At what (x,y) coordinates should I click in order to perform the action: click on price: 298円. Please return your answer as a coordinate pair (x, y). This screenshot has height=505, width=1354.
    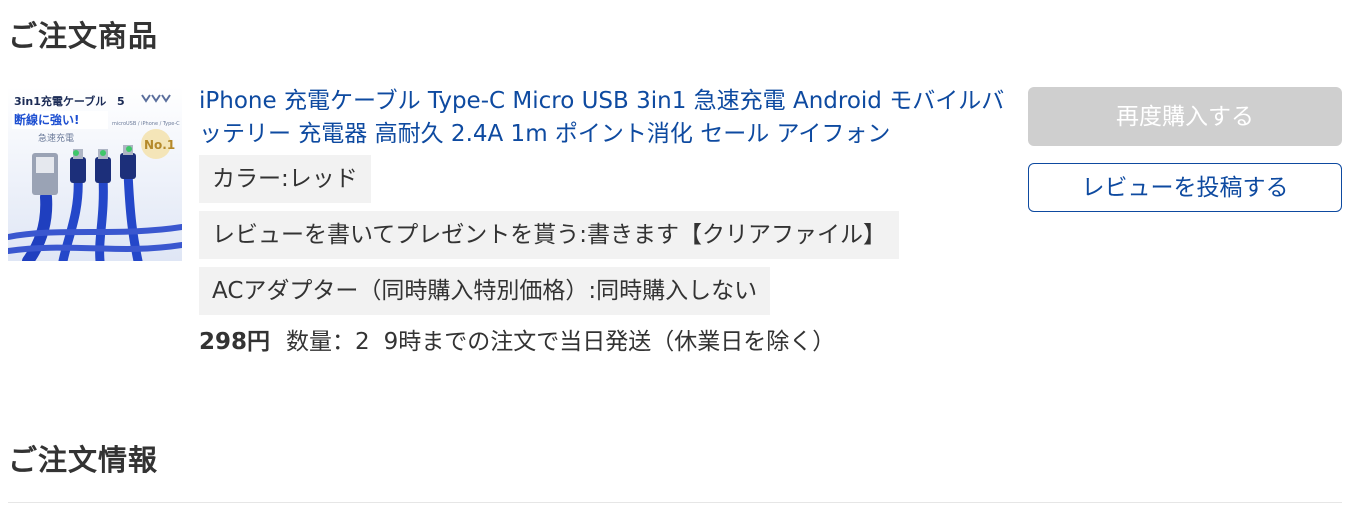
    Looking at the image, I should click on (235, 342).